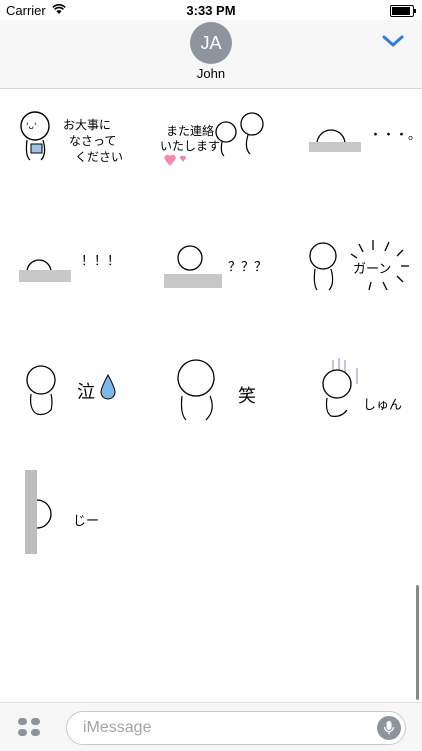 The width and height of the screenshot is (422, 751). I want to click on sticker-will-contact: また連絡 いたします, so click(215, 148).